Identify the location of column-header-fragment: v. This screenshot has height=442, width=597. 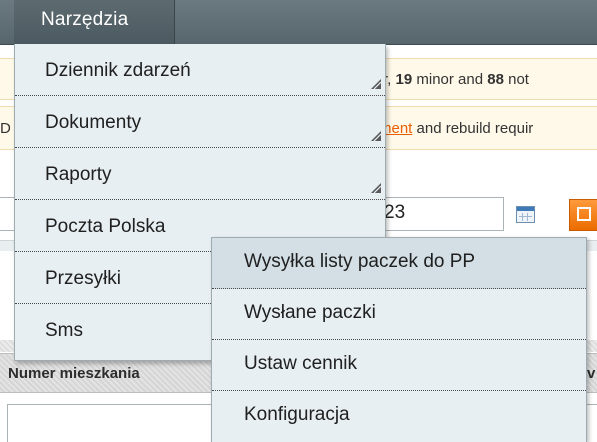
(591, 373).